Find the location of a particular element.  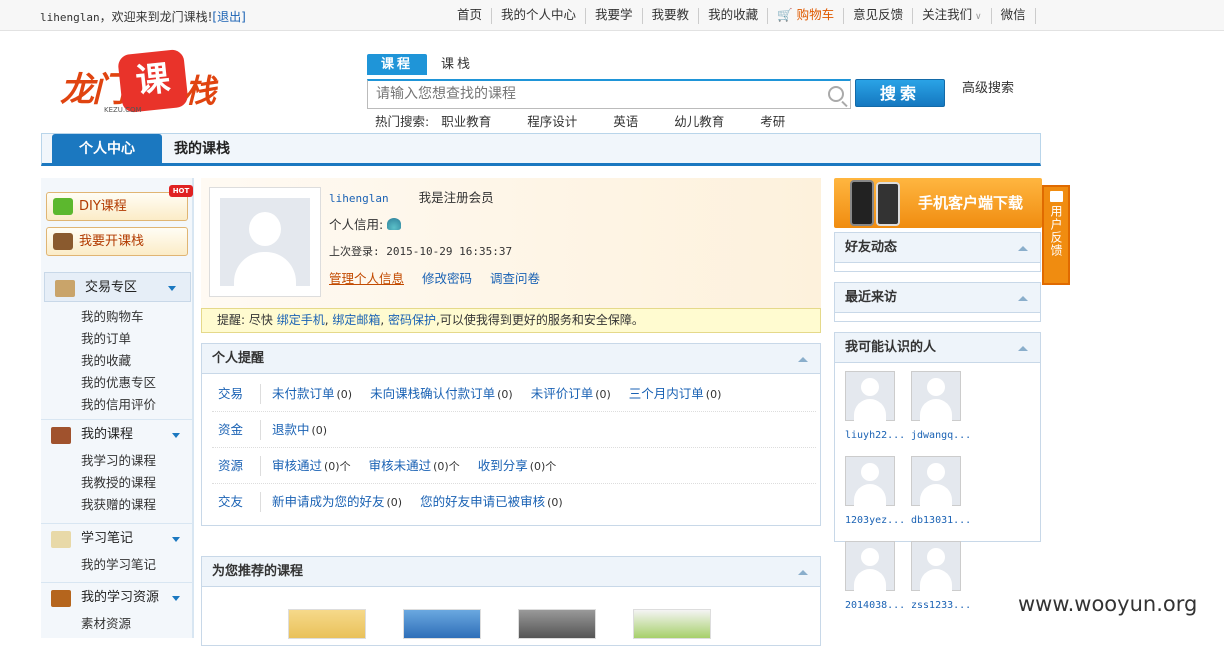

recent-orders-link: 三个月内订单 is located at coordinates (666, 393).